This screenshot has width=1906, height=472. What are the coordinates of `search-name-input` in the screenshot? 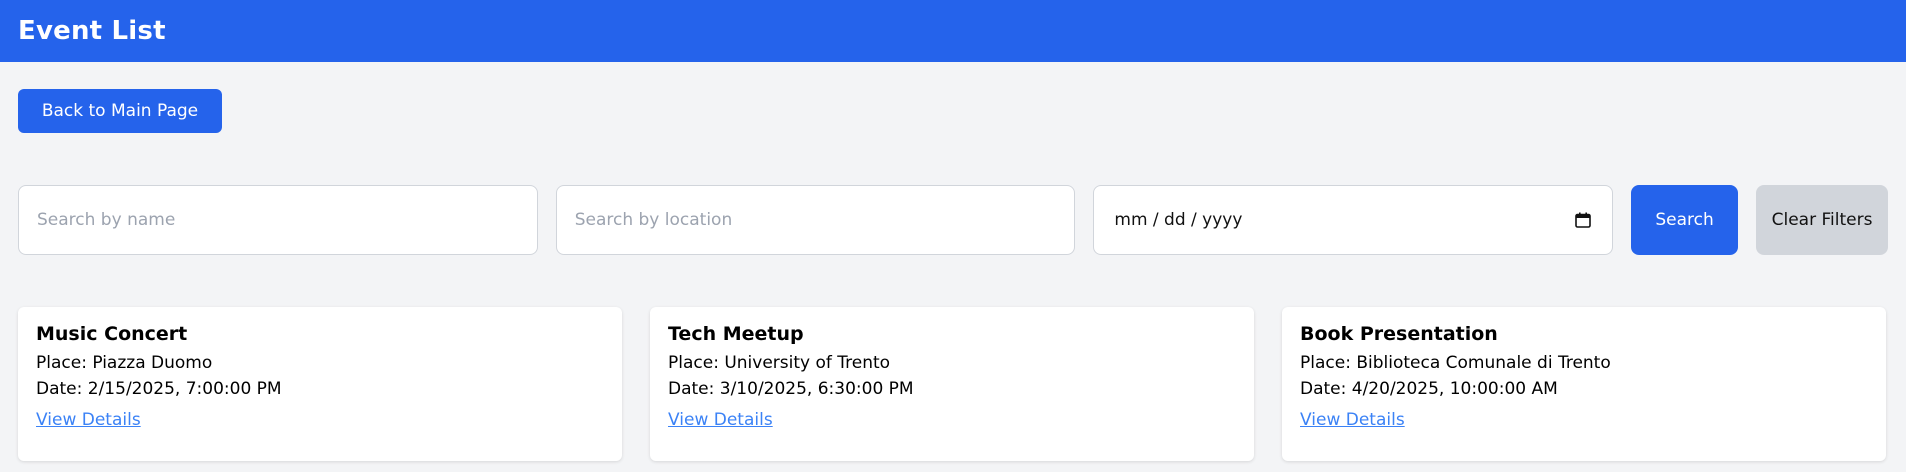 It's located at (278, 220).